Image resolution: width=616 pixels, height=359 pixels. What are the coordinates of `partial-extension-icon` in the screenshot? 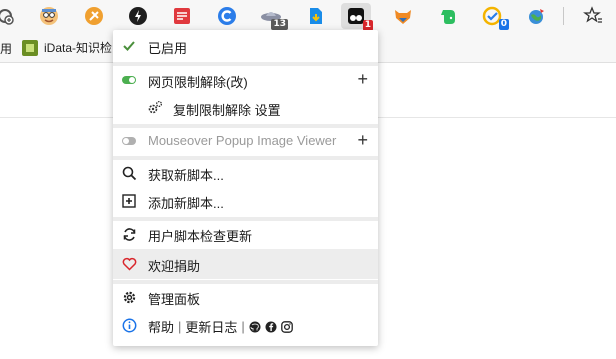 It's located at (8, 16).